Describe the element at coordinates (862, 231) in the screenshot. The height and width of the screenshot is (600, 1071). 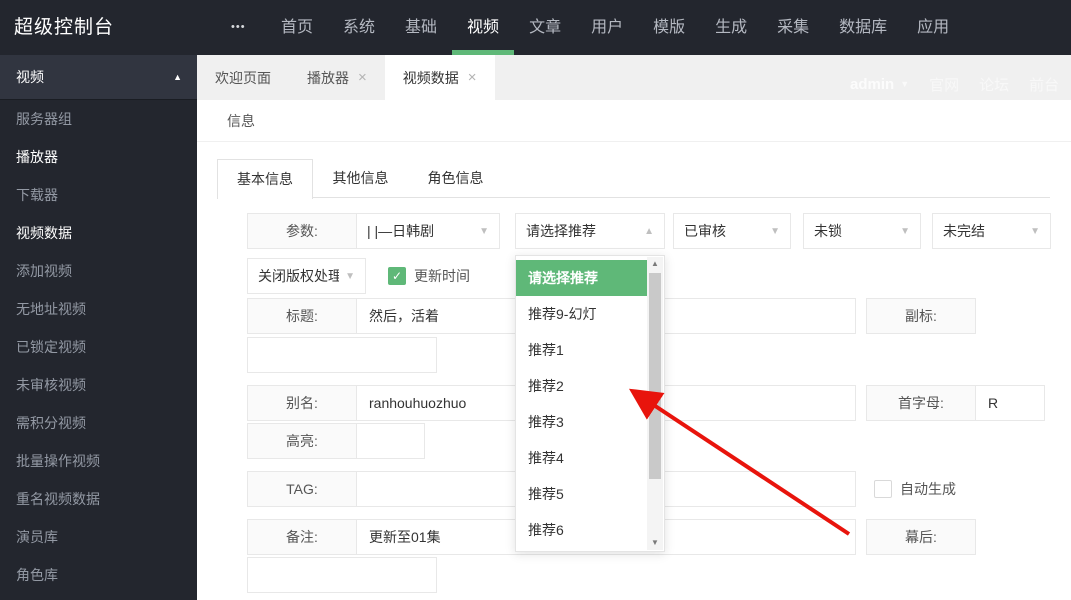
I see `lock-select: 未锁 ▼` at that location.